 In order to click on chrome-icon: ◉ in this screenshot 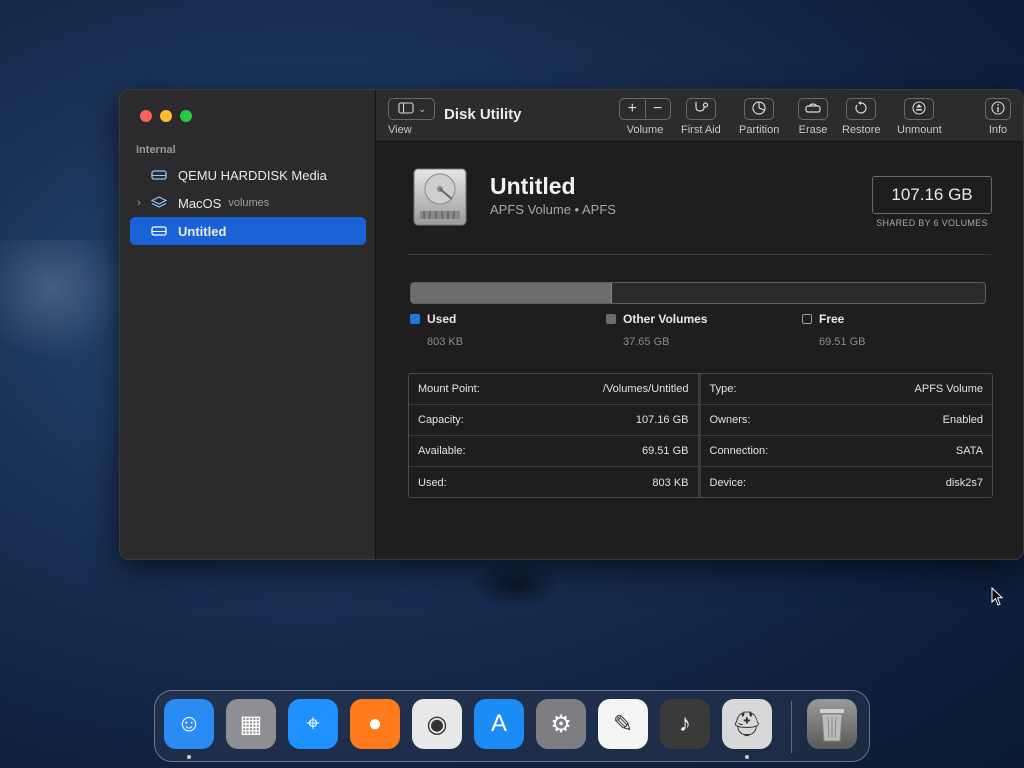, I will do `click(437, 724)`.